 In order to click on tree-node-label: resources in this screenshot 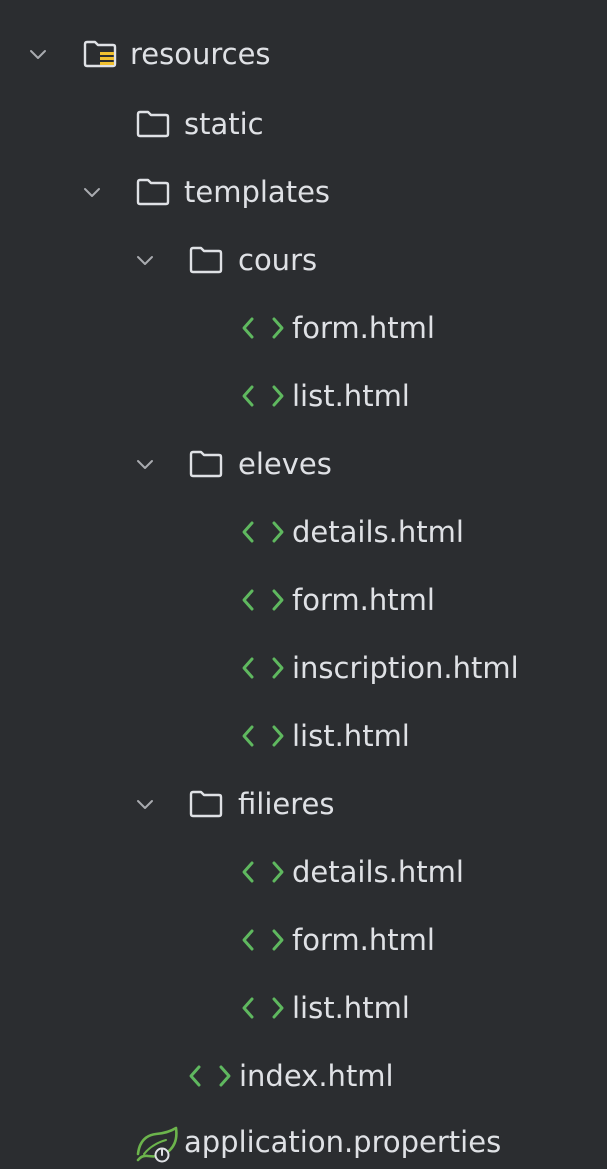, I will do `click(200, 54)`.